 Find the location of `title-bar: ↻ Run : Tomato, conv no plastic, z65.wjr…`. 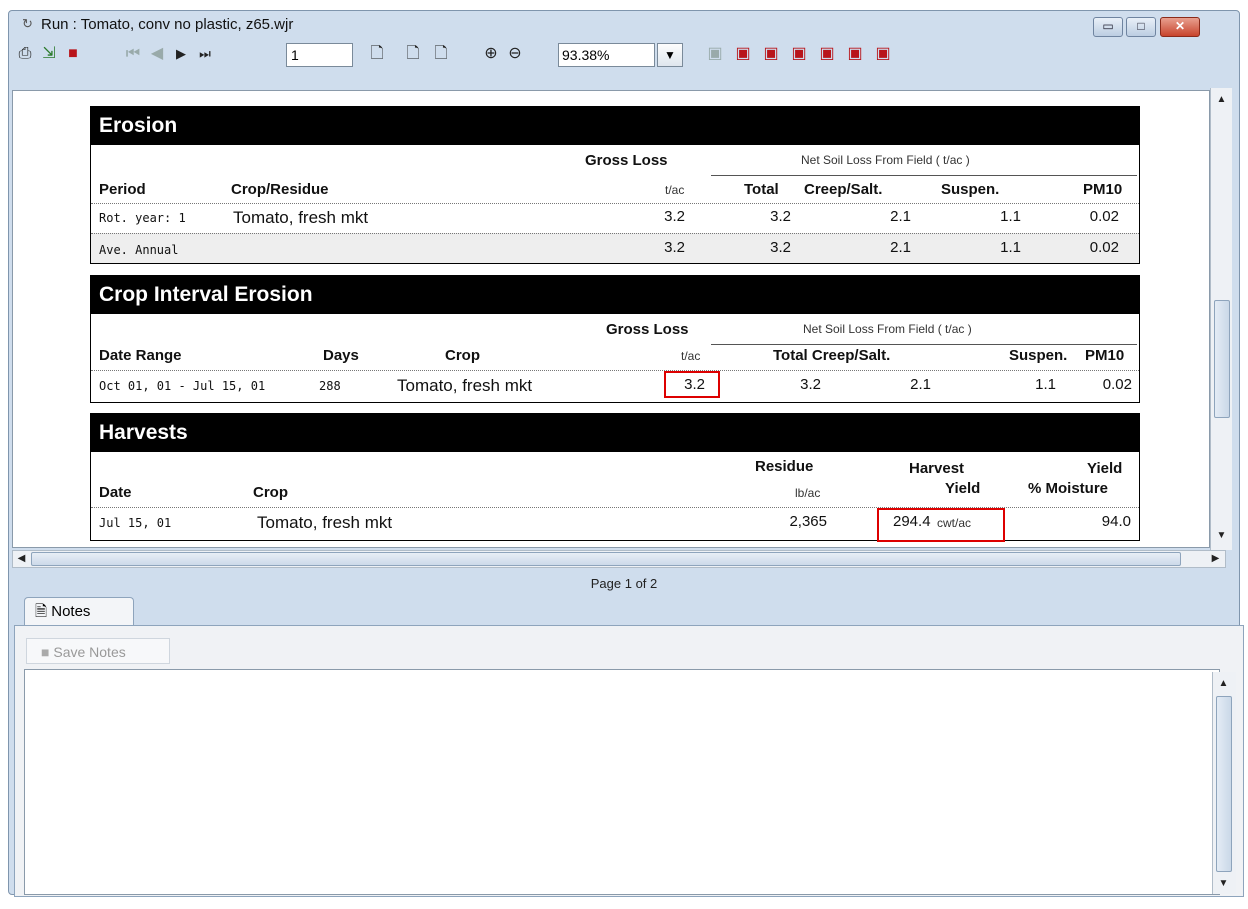

title-bar: ↻ Run : Tomato, conv no plastic, z65.wjr… is located at coordinates (624, 25).